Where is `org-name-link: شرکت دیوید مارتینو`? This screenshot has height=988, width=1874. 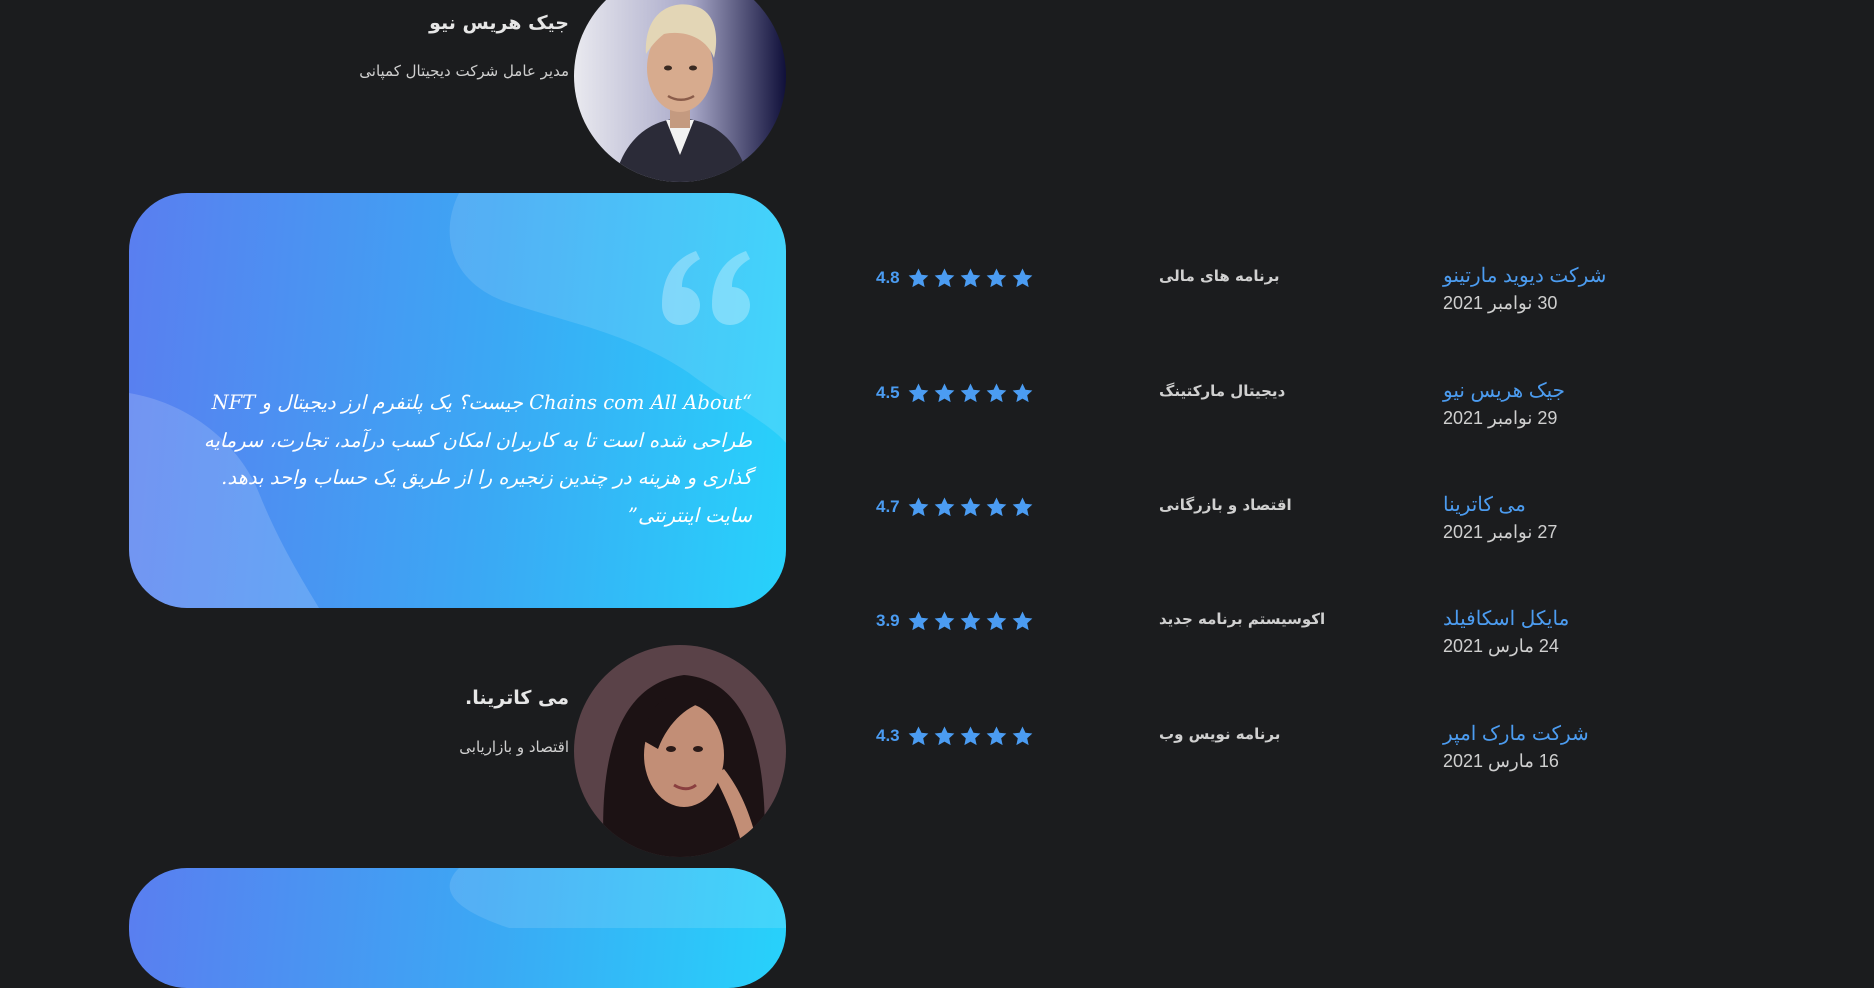
org-name-link: شرکت دیوید مارتینو is located at coordinates (1524, 275).